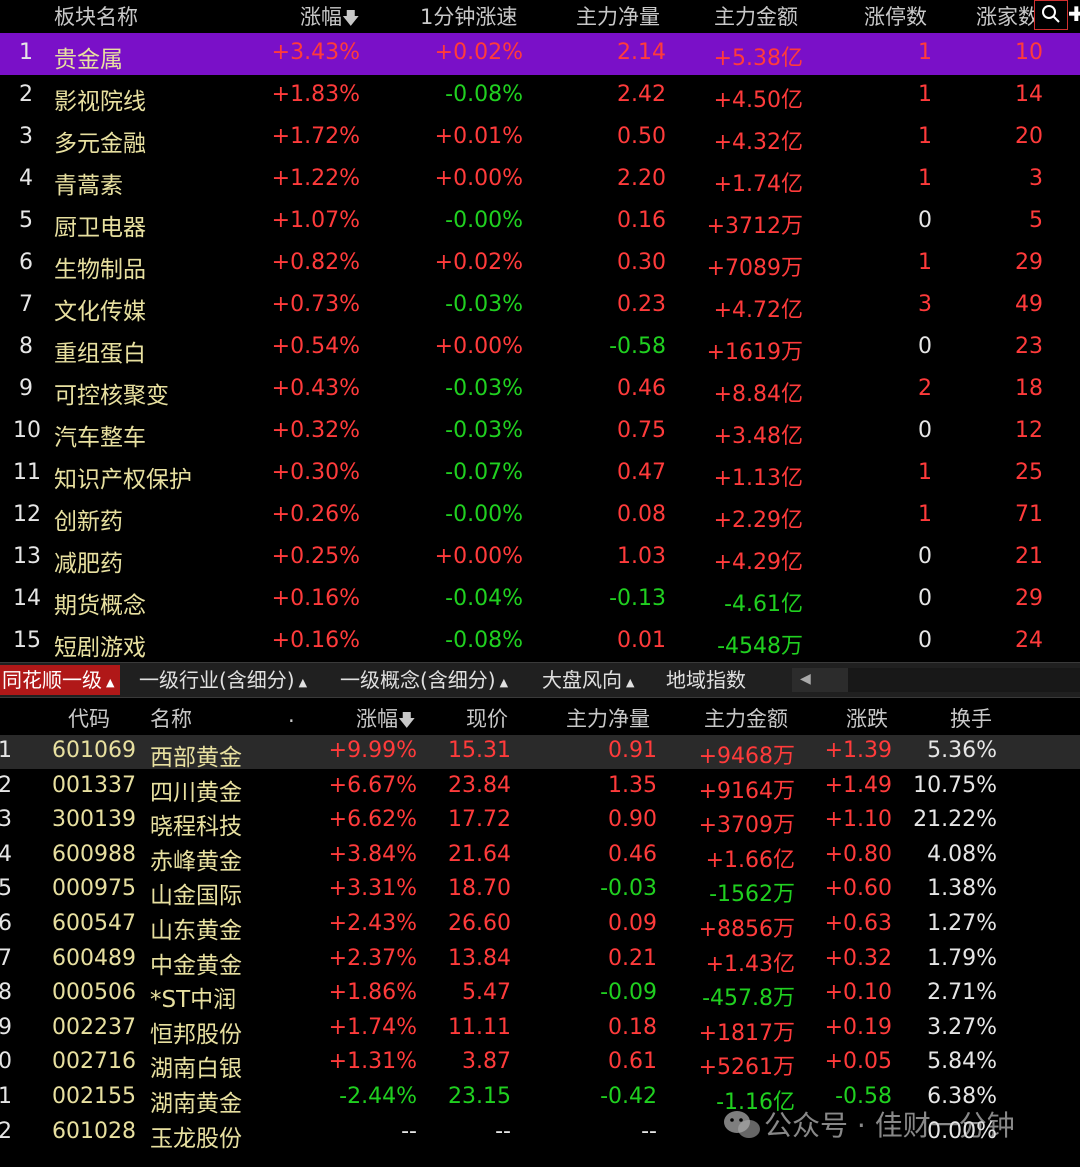 This screenshot has height=1167, width=1080. I want to click on main-amount: +4.29亿, so click(758, 562).